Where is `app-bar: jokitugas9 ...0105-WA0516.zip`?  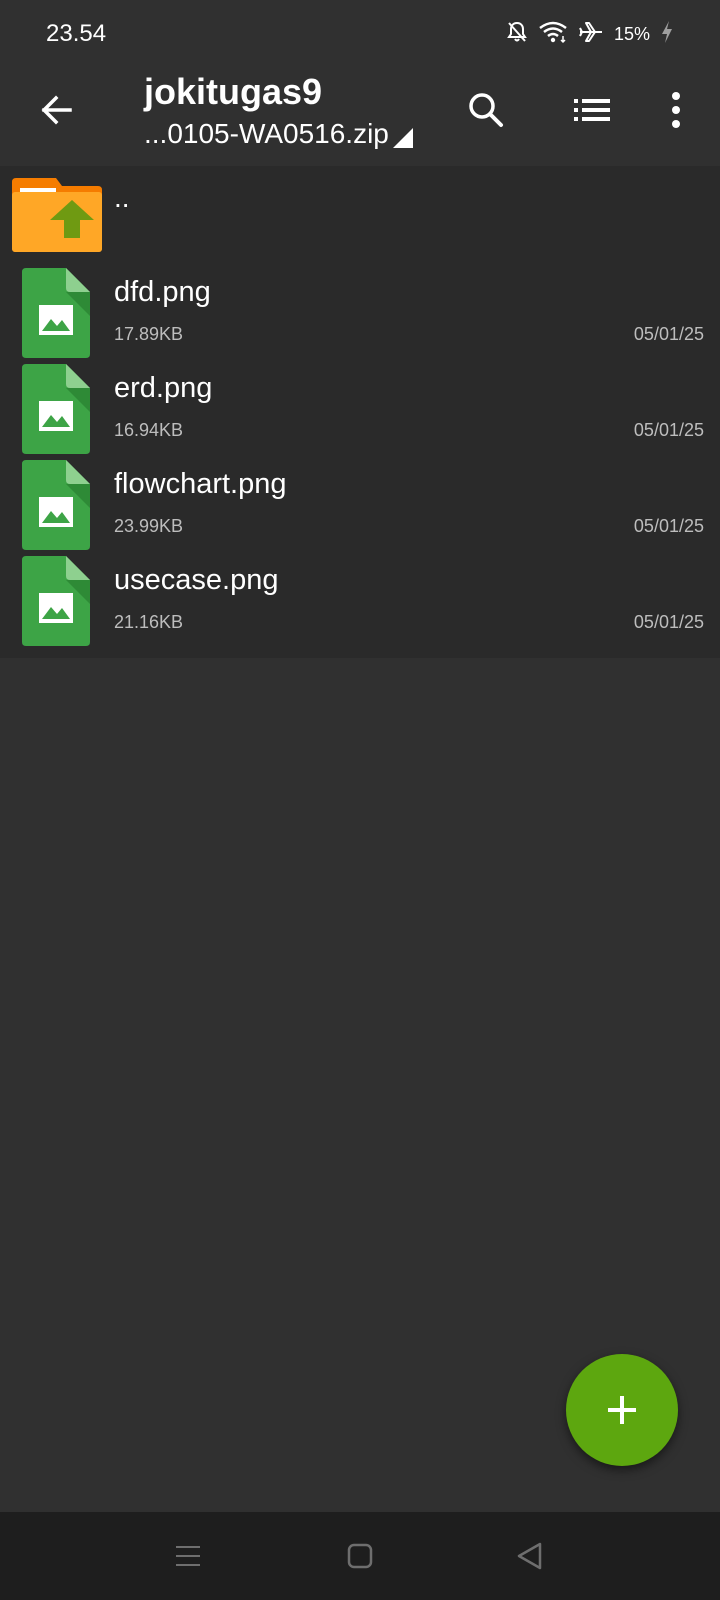 app-bar: jokitugas9 ...0105-WA0516.zip is located at coordinates (360, 114).